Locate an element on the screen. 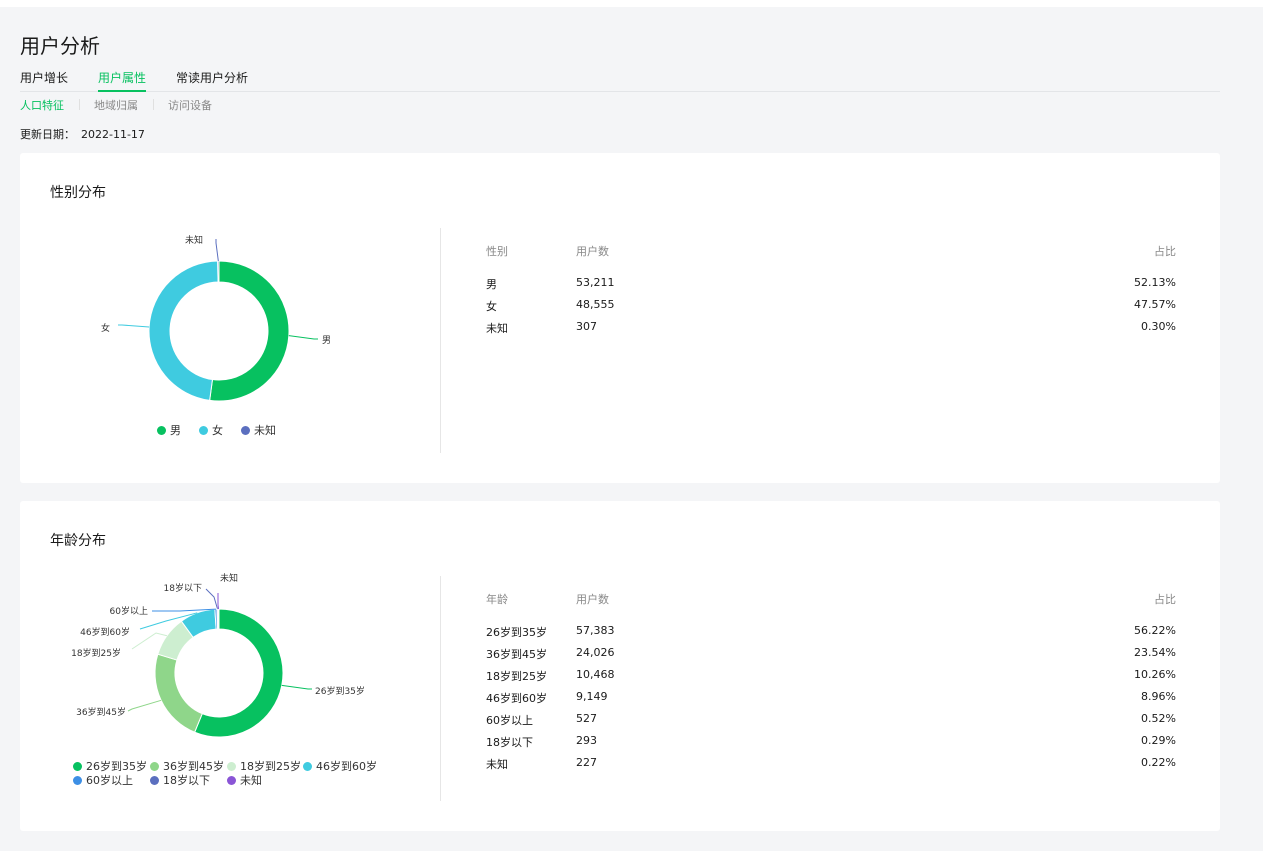 This screenshot has height=851, width=1263. top-strip is located at coordinates (631, 3).